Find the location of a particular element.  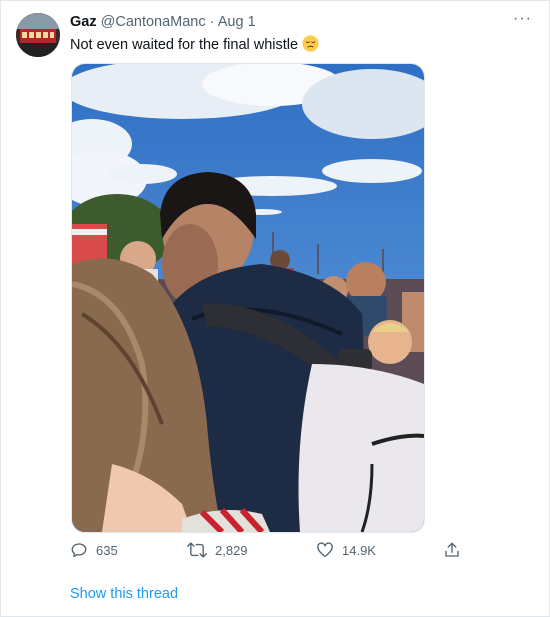

like-button: 14.9K is located at coordinates (346, 550).